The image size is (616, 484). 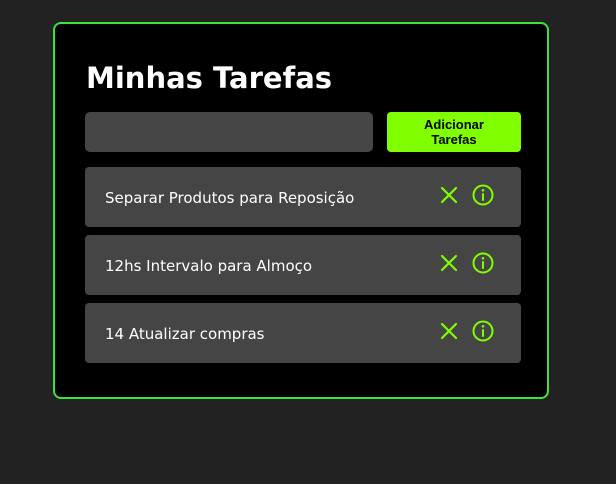 I want to click on task-text: 12hs Intervalo para Almoço, so click(x=209, y=266).